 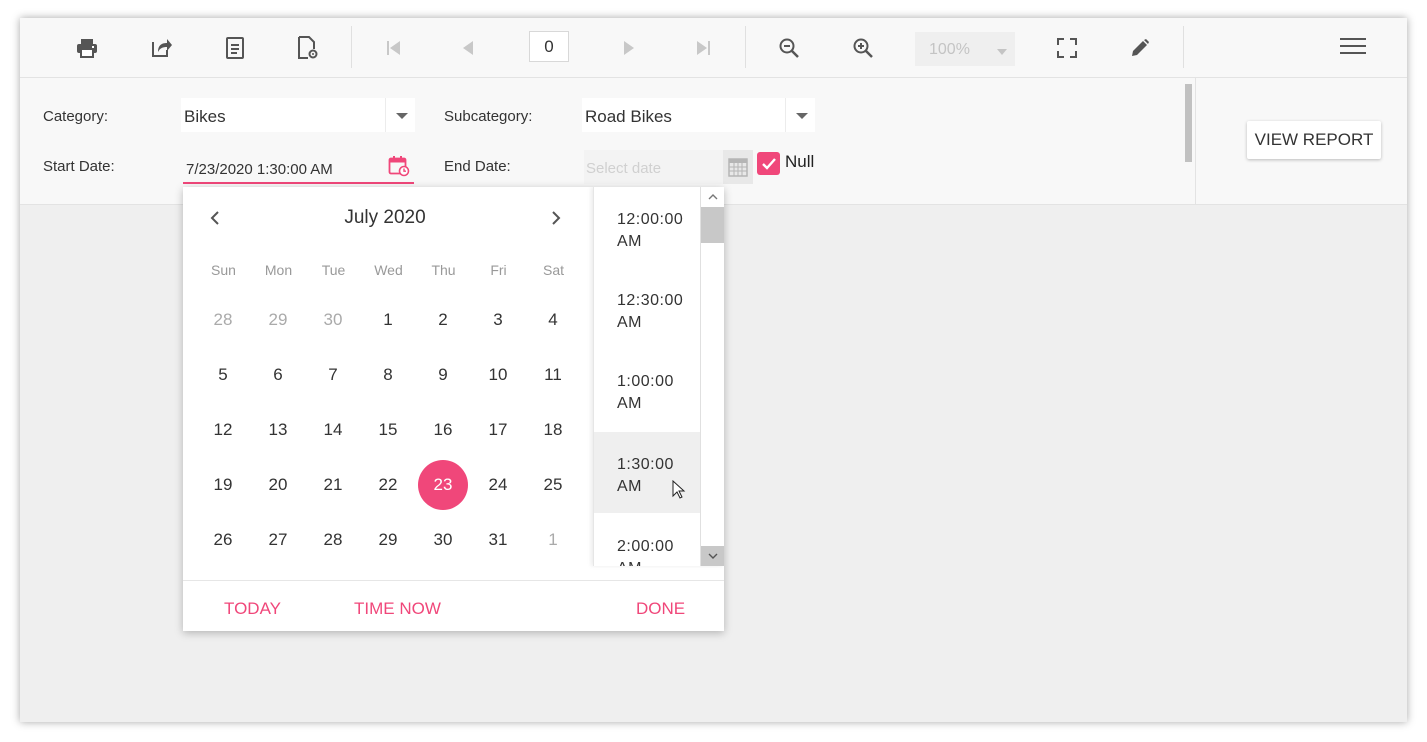 I want to click on time-option: 2:00:00AM, so click(x=647, y=540).